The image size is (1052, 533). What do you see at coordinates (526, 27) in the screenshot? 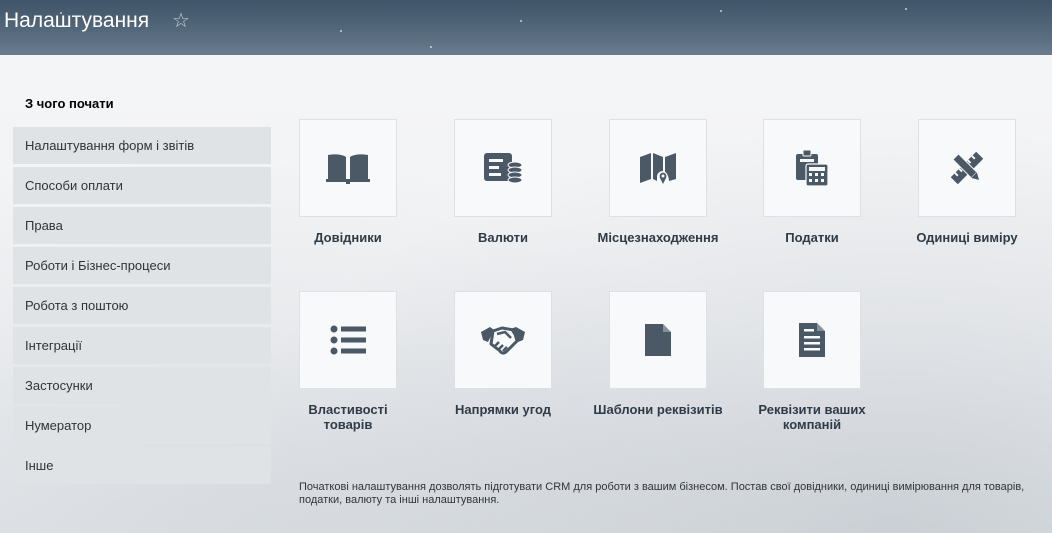
I see `page-header: Налаштування ☆` at bounding box center [526, 27].